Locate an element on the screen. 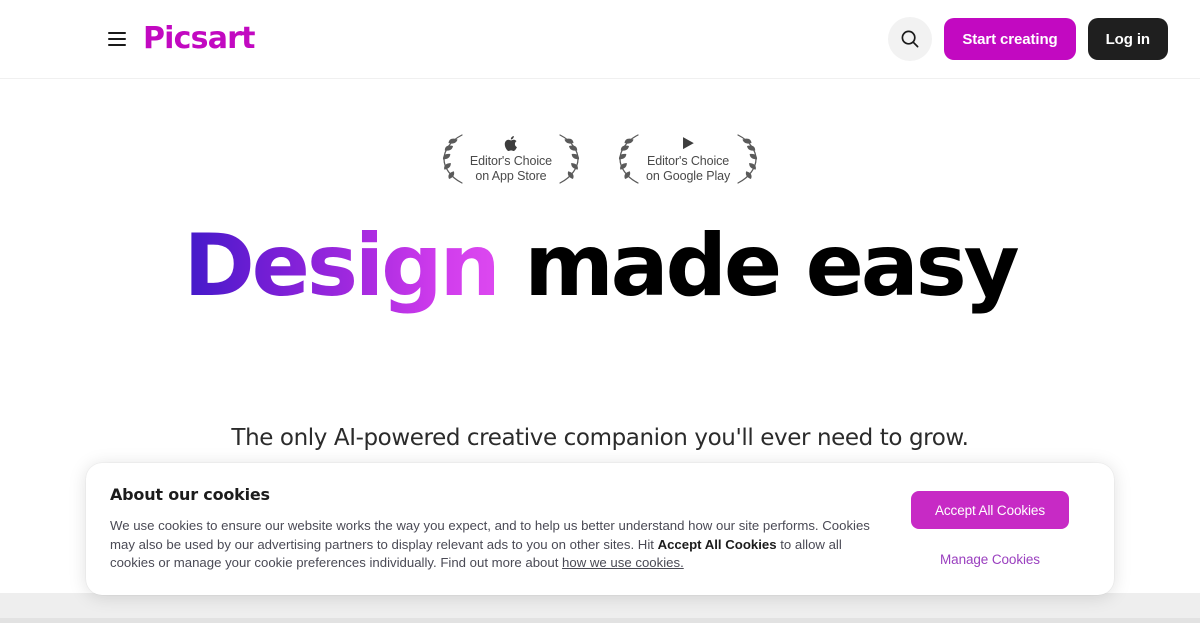 The height and width of the screenshot is (623, 1200). picsart-logo: Picsart is located at coordinates (199, 39).